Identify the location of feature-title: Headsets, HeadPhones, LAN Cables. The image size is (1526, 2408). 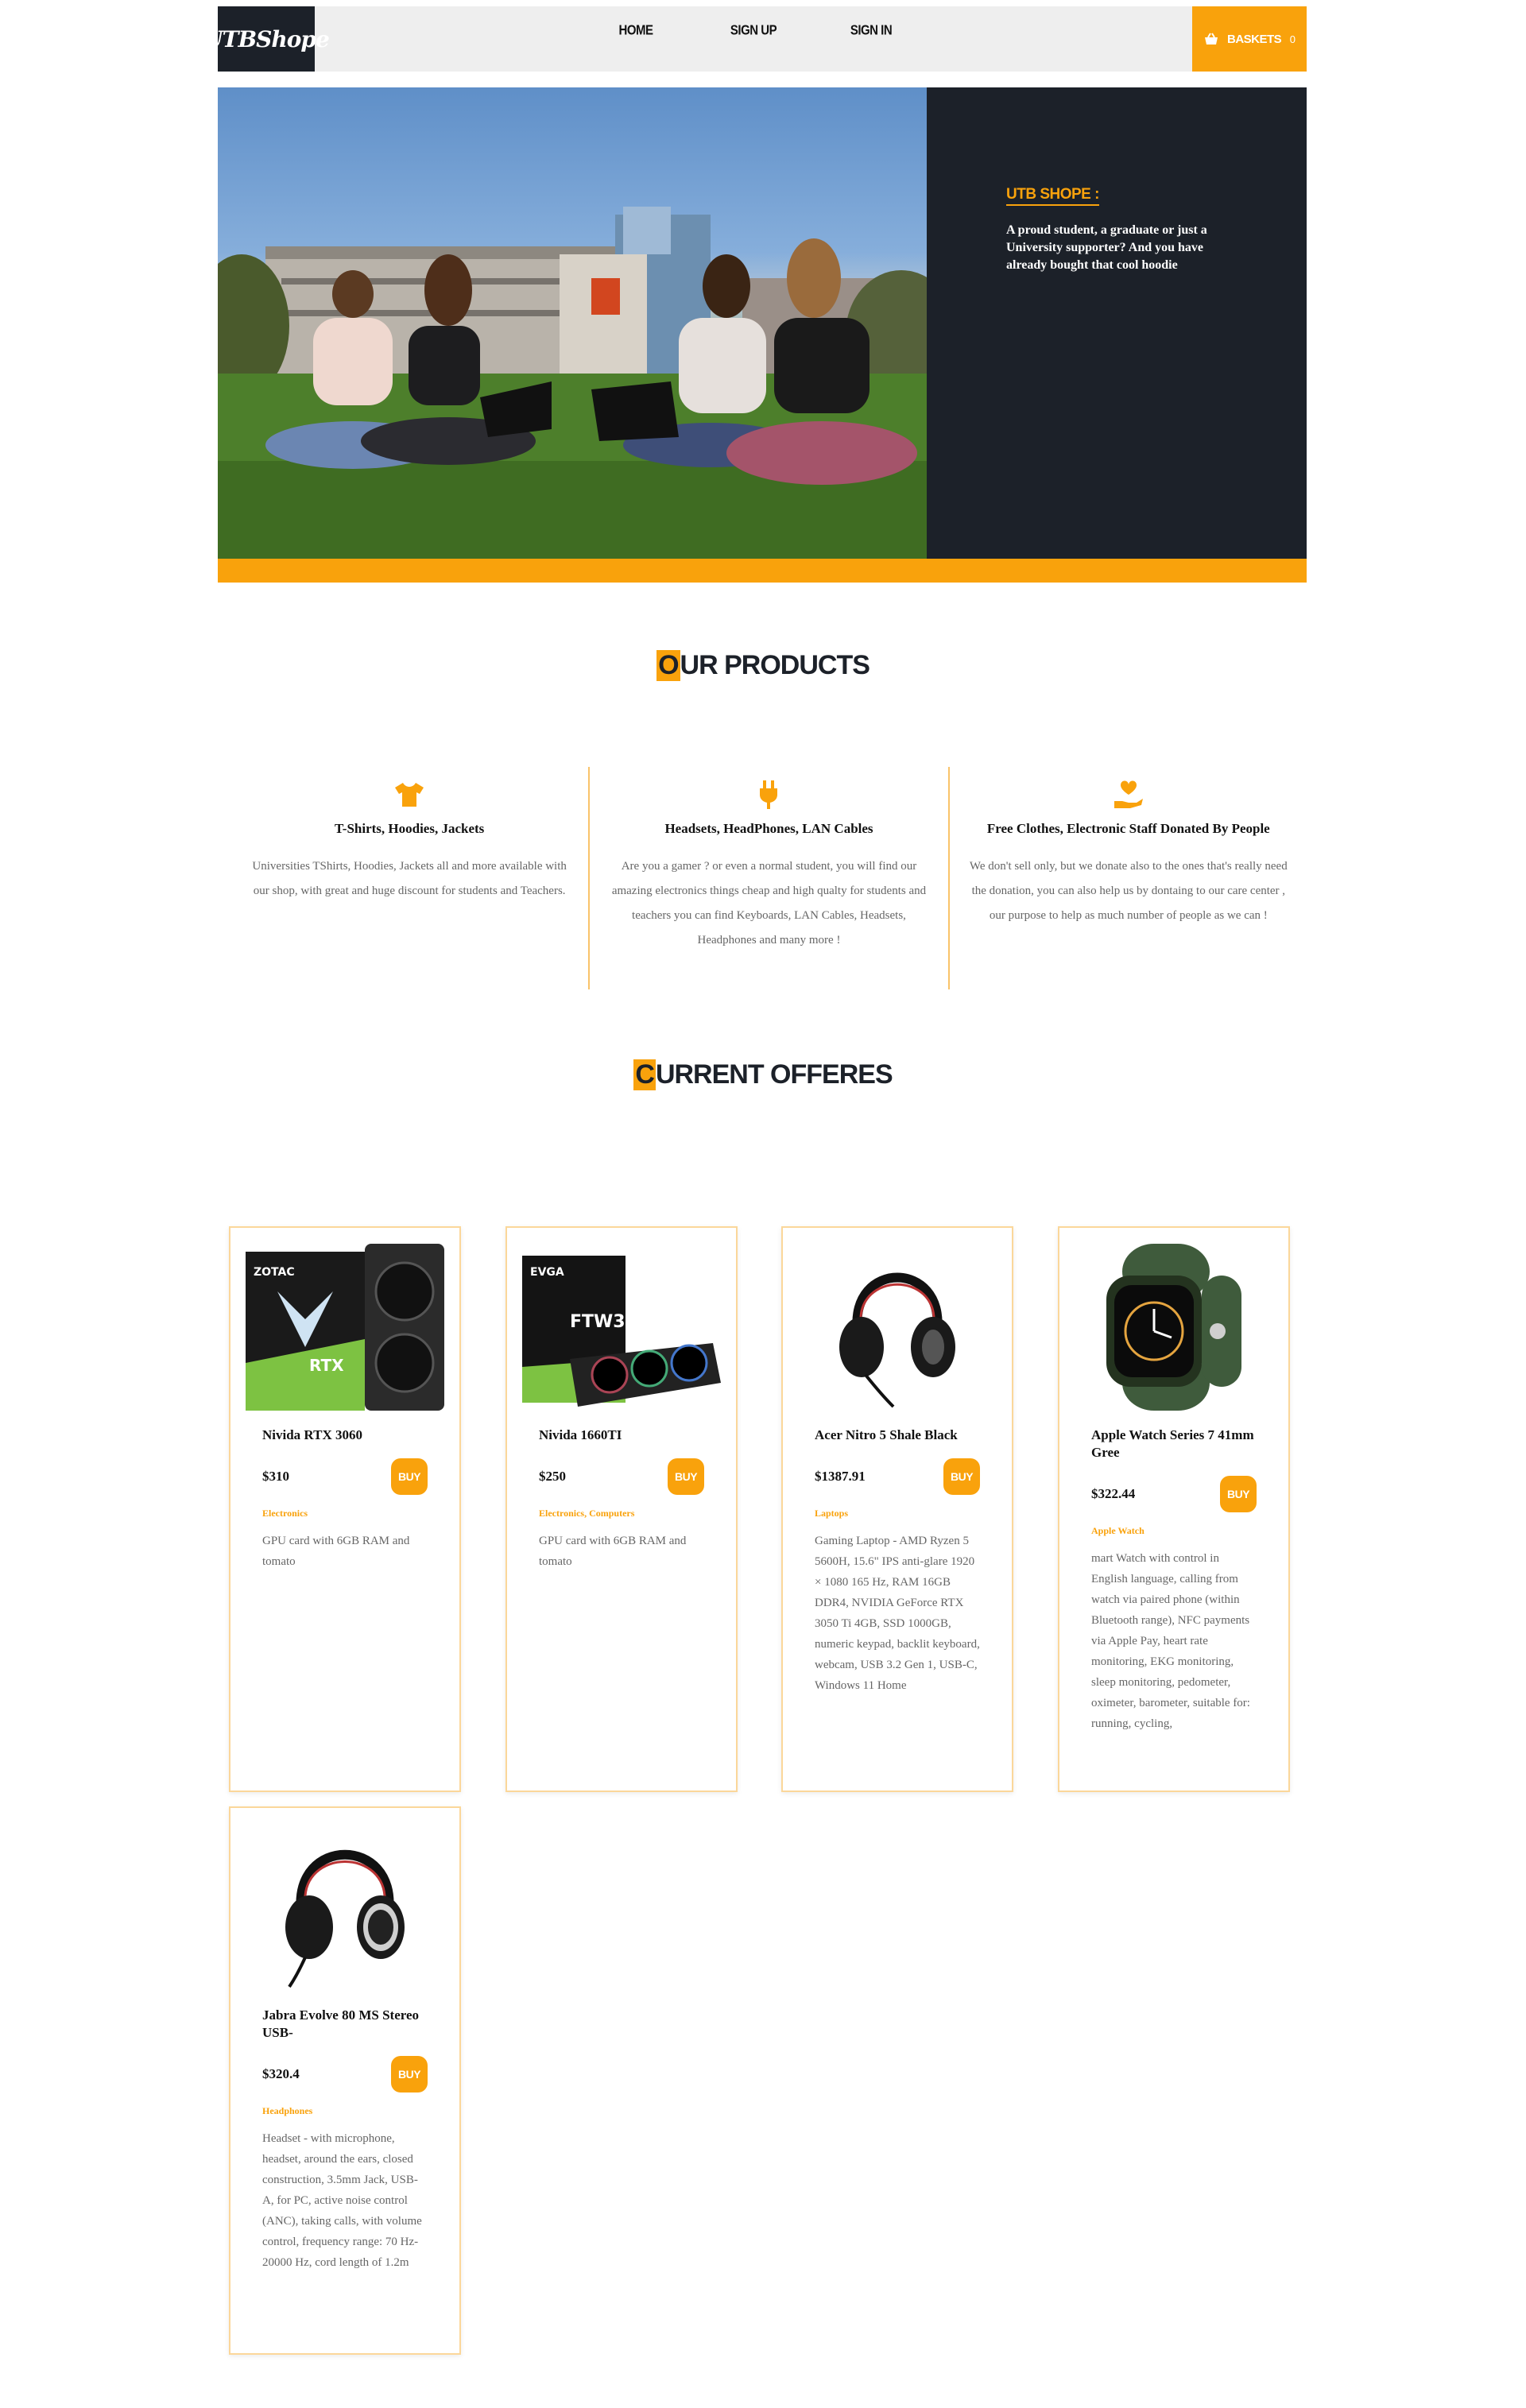
(768, 829).